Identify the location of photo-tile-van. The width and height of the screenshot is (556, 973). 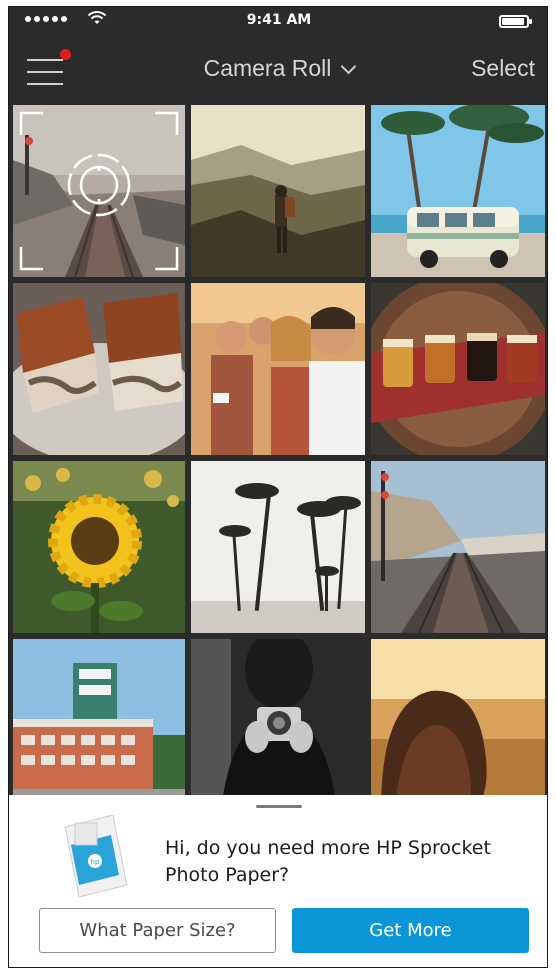
(458, 191).